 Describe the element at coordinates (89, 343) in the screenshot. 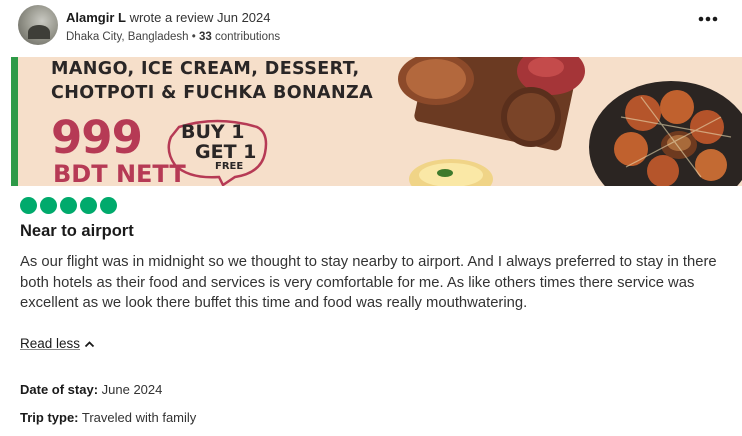

I see `chevron-up-icon` at that location.